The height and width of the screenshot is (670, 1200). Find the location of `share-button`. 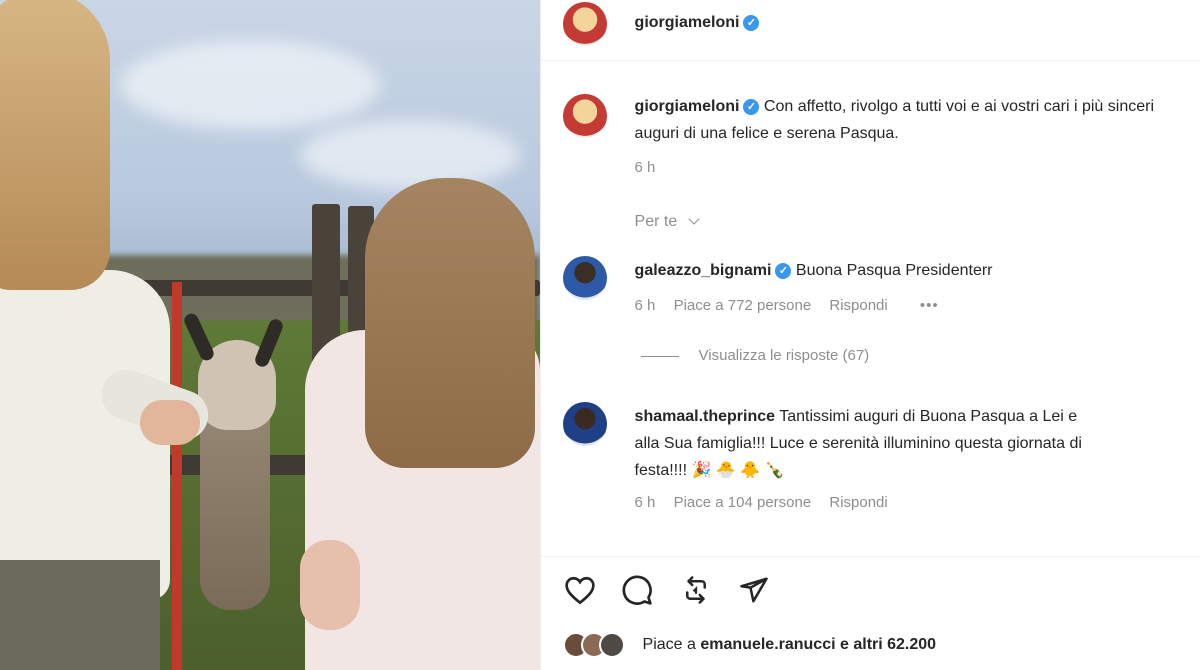

share-button is located at coordinates (754, 590).